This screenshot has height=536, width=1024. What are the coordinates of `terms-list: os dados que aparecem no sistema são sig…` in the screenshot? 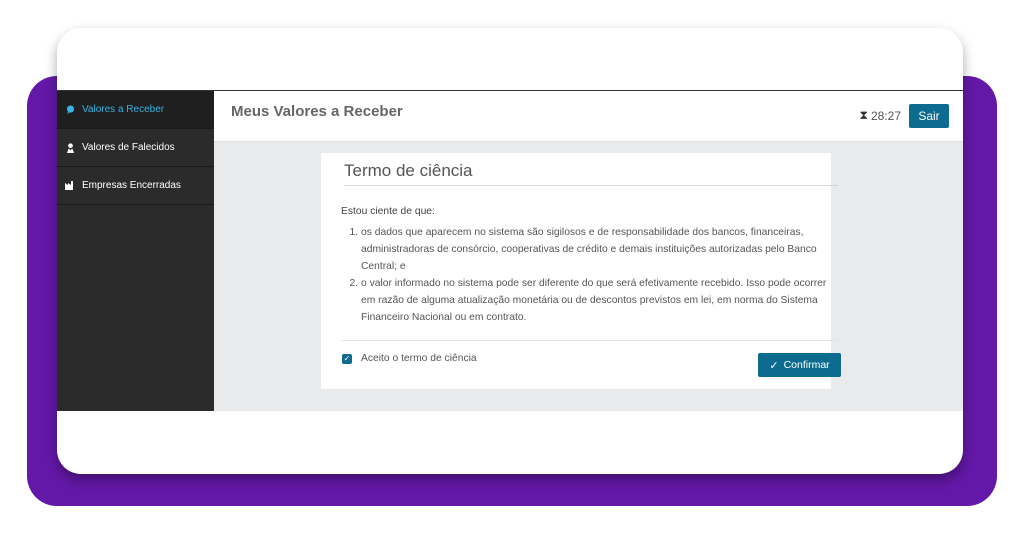 It's located at (591, 275).